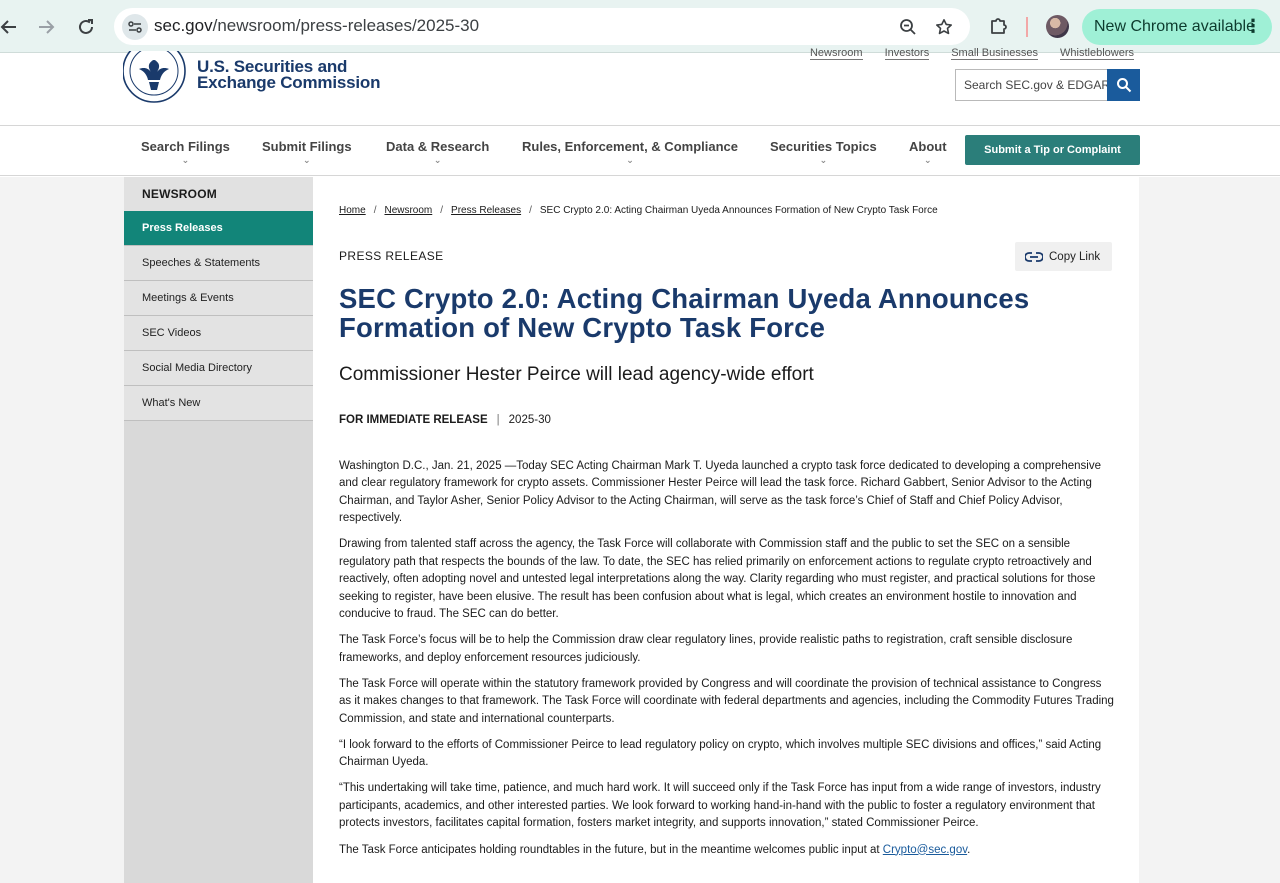 The height and width of the screenshot is (883, 1280). Describe the element at coordinates (1057, 26) in the screenshot. I see `profile-avatar` at that location.